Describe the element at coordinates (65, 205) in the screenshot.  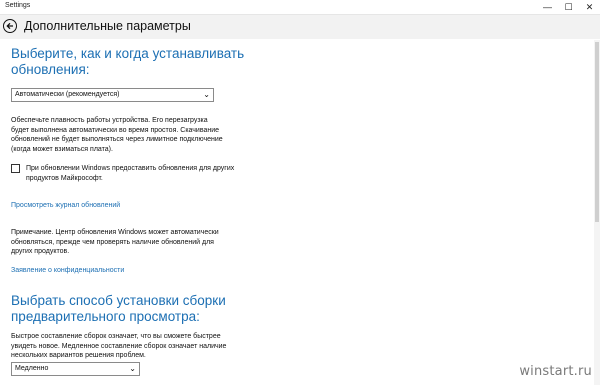
I see `update-history-link: Просмотреть журнал обновлений` at that location.